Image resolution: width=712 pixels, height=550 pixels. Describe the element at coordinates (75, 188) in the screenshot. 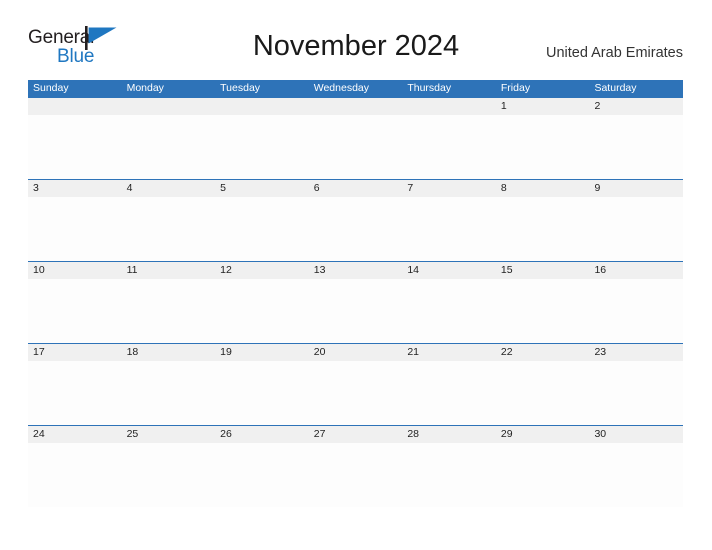

I see `day-cell-number: 3` at that location.